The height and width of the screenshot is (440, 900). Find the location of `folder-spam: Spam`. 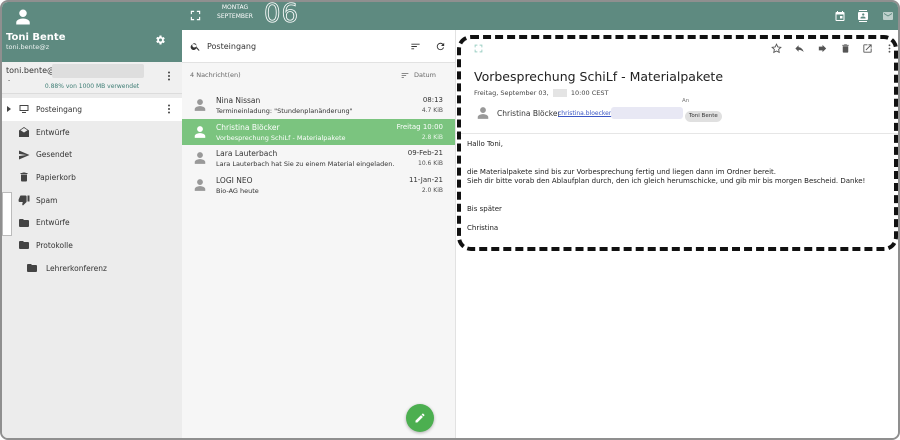

folder-spam: Spam is located at coordinates (92, 200).